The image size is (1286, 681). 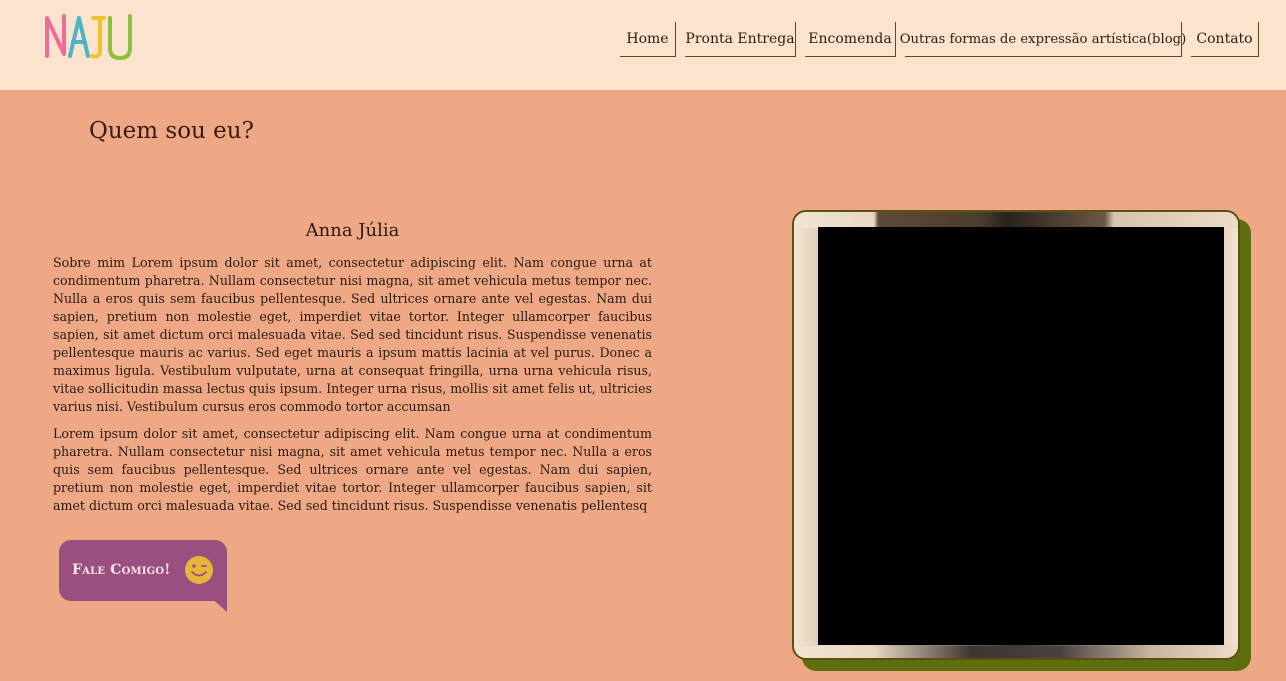 I want to click on nav-pronta-entrega: Pronta Entrega, so click(x=740, y=39).